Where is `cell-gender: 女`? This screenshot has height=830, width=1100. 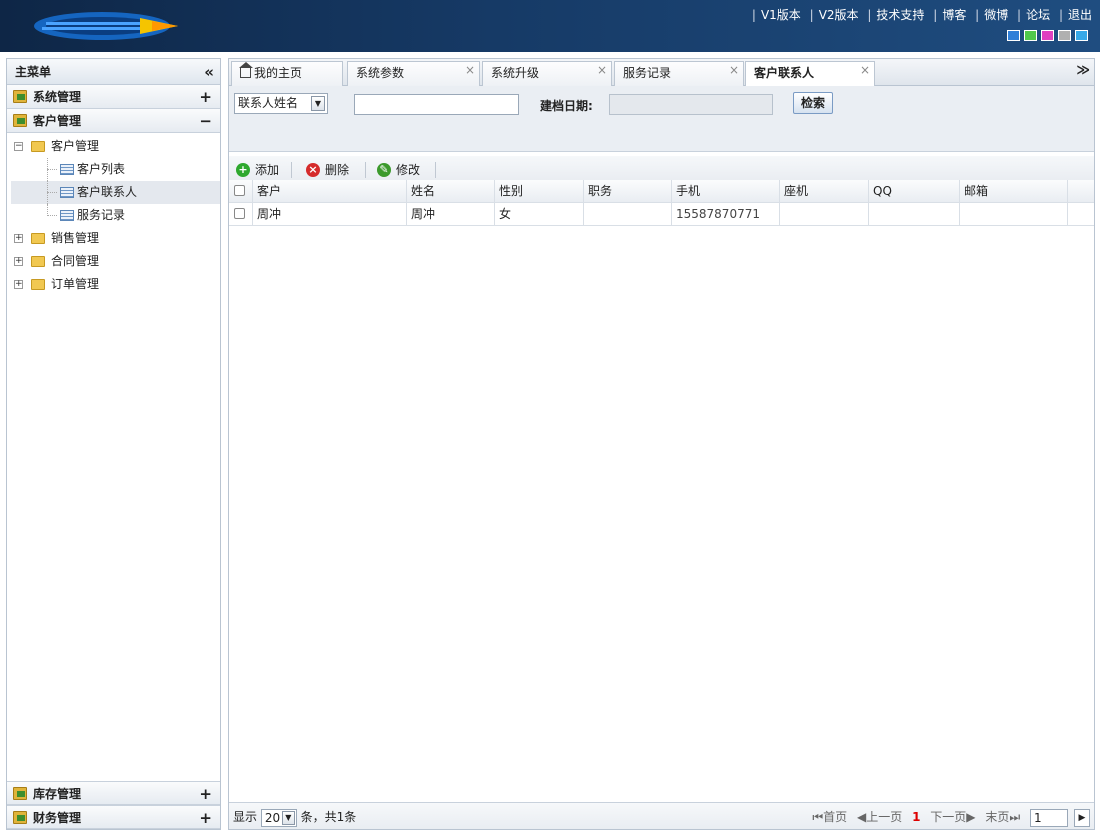 cell-gender: 女 is located at coordinates (539, 214).